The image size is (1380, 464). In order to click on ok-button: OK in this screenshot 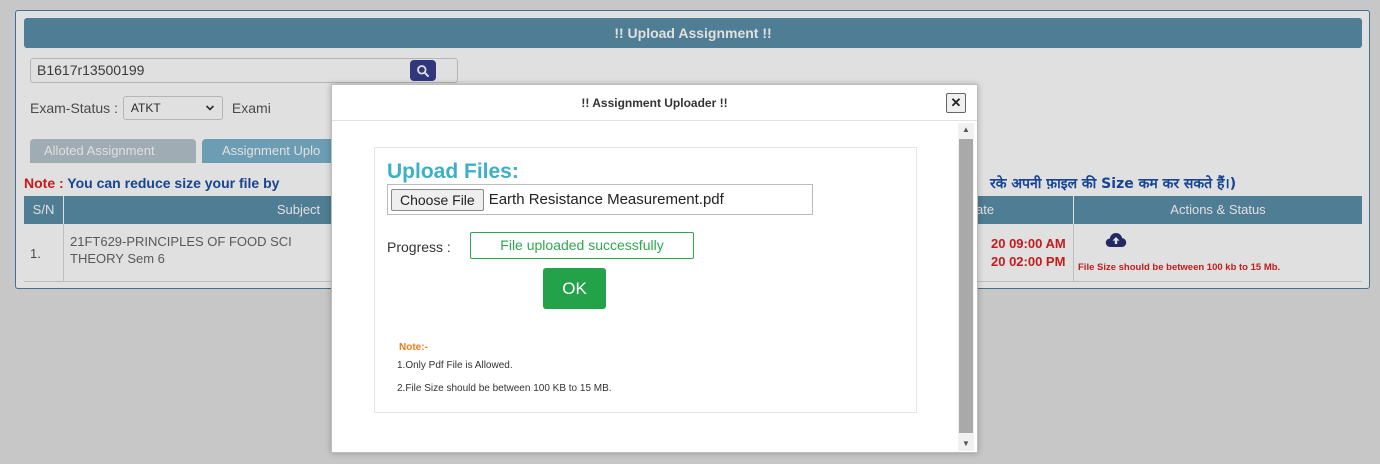, I will do `click(574, 288)`.